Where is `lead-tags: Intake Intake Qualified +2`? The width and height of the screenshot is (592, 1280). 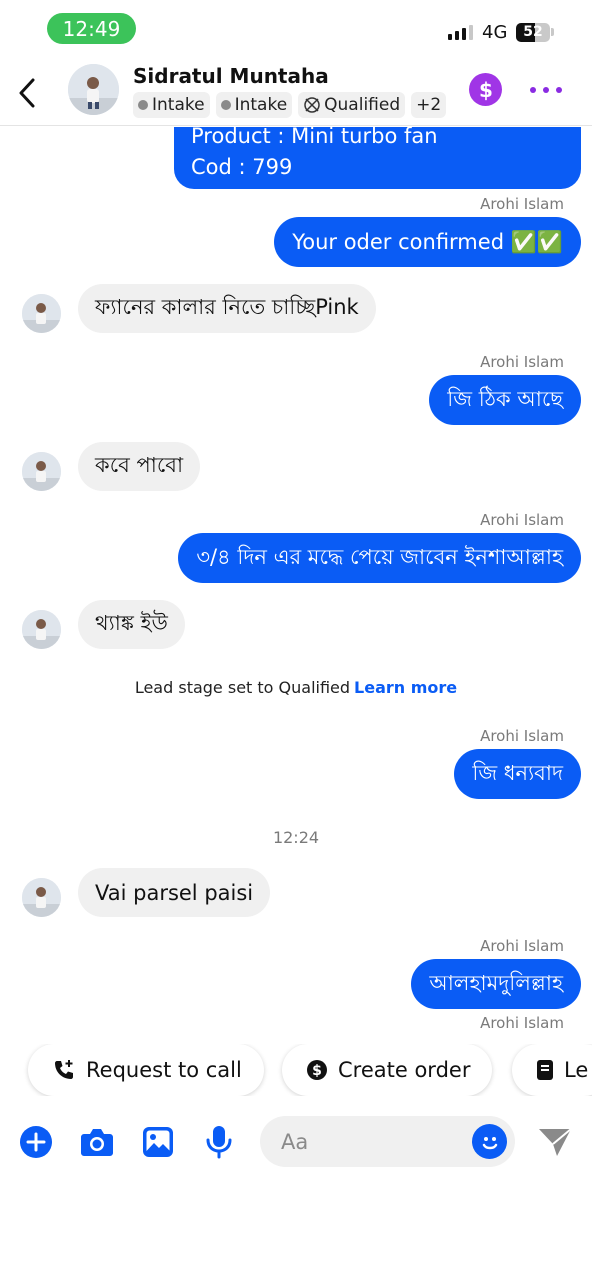 lead-tags: Intake Intake Qualified +2 is located at coordinates (290, 105).